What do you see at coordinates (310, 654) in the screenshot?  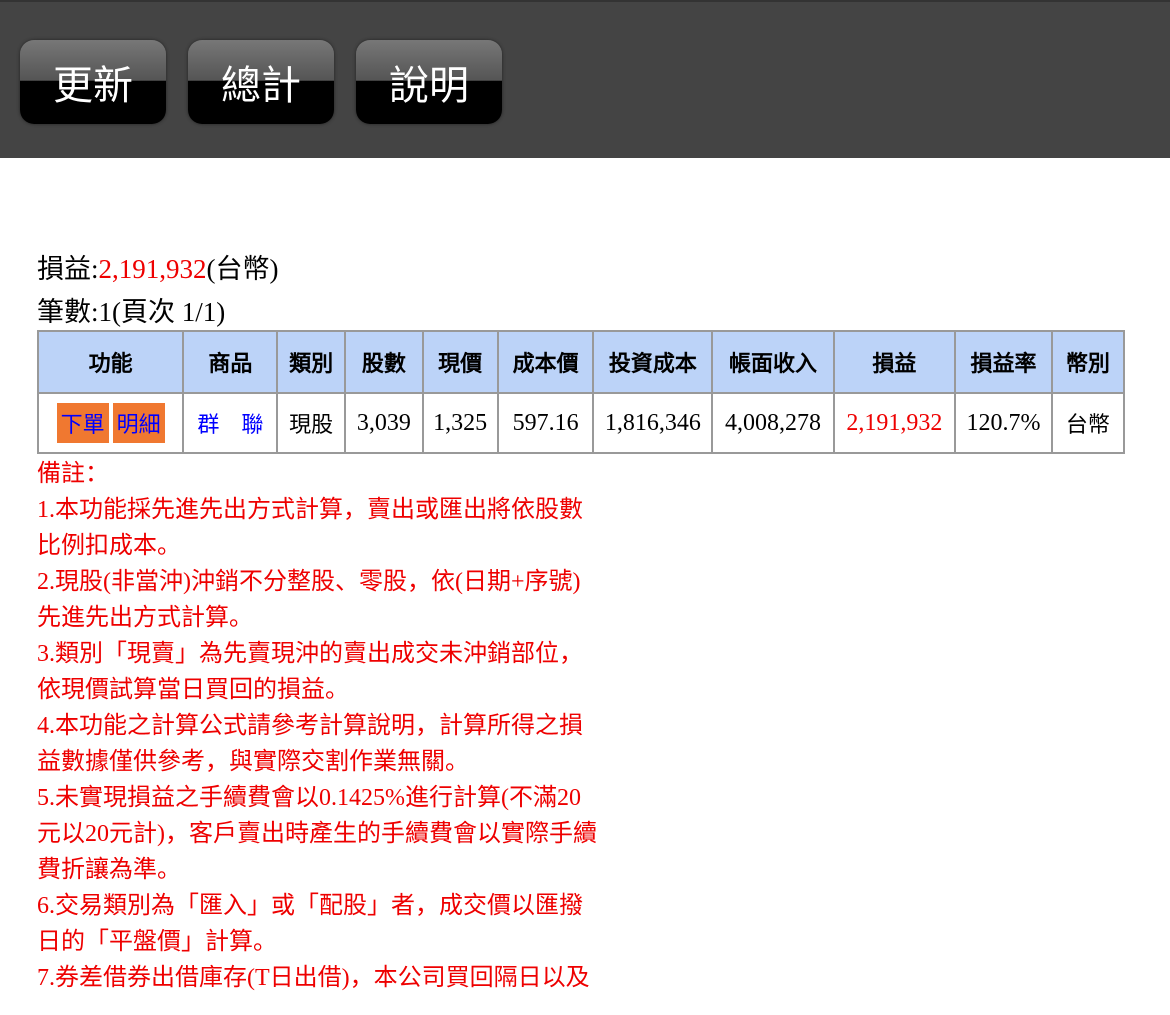 I see `note-line: 3.類別「現賣」為先賣現沖的賣出成交未沖銷部位，` at bounding box center [310, 654].